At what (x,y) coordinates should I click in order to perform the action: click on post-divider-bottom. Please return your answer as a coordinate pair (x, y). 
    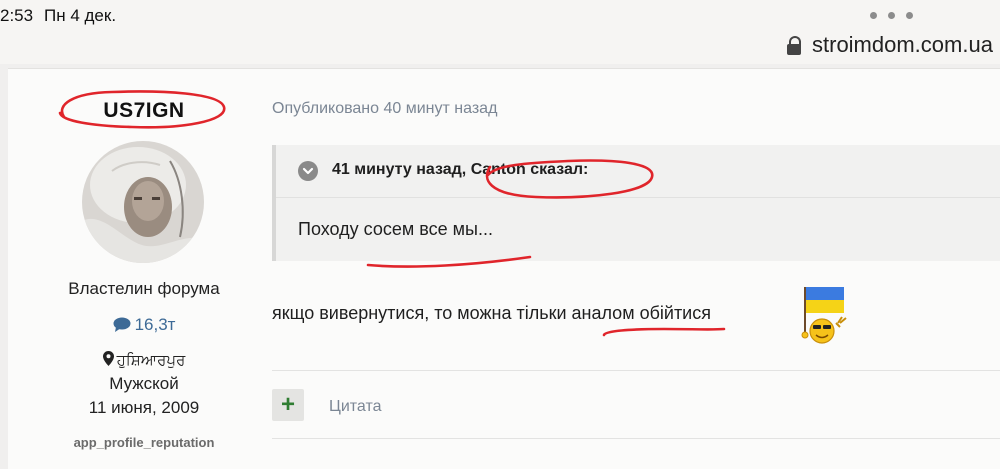
    Looking at the image, I should click on (636, 438).